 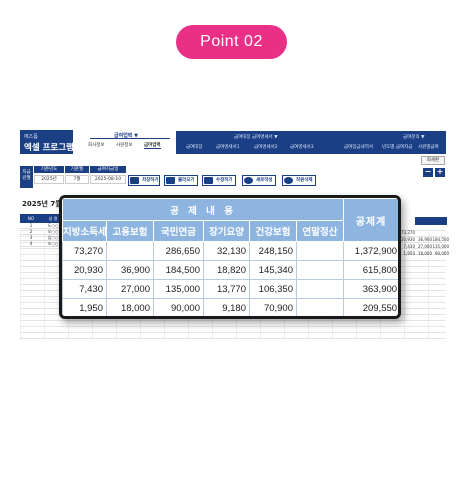 I want to click on row-no: 1, so click(x=31, y=225).